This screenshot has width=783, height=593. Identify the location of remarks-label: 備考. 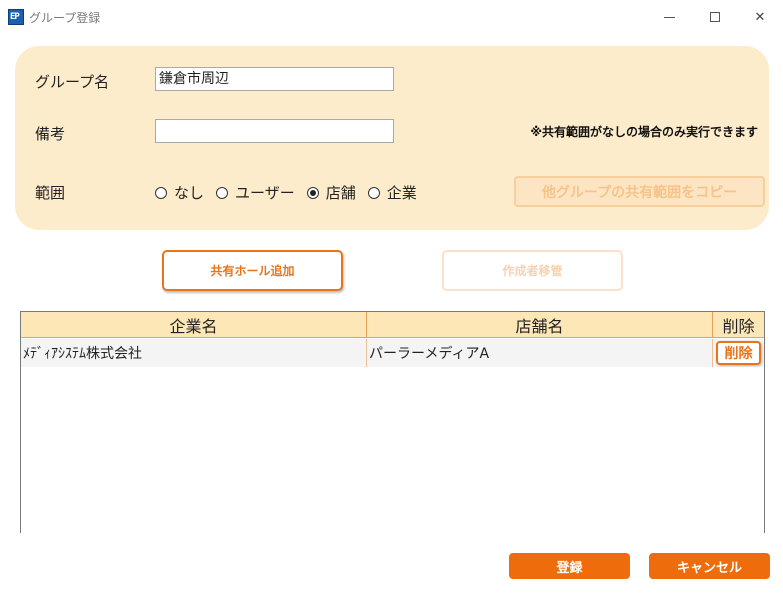
(50, 134).